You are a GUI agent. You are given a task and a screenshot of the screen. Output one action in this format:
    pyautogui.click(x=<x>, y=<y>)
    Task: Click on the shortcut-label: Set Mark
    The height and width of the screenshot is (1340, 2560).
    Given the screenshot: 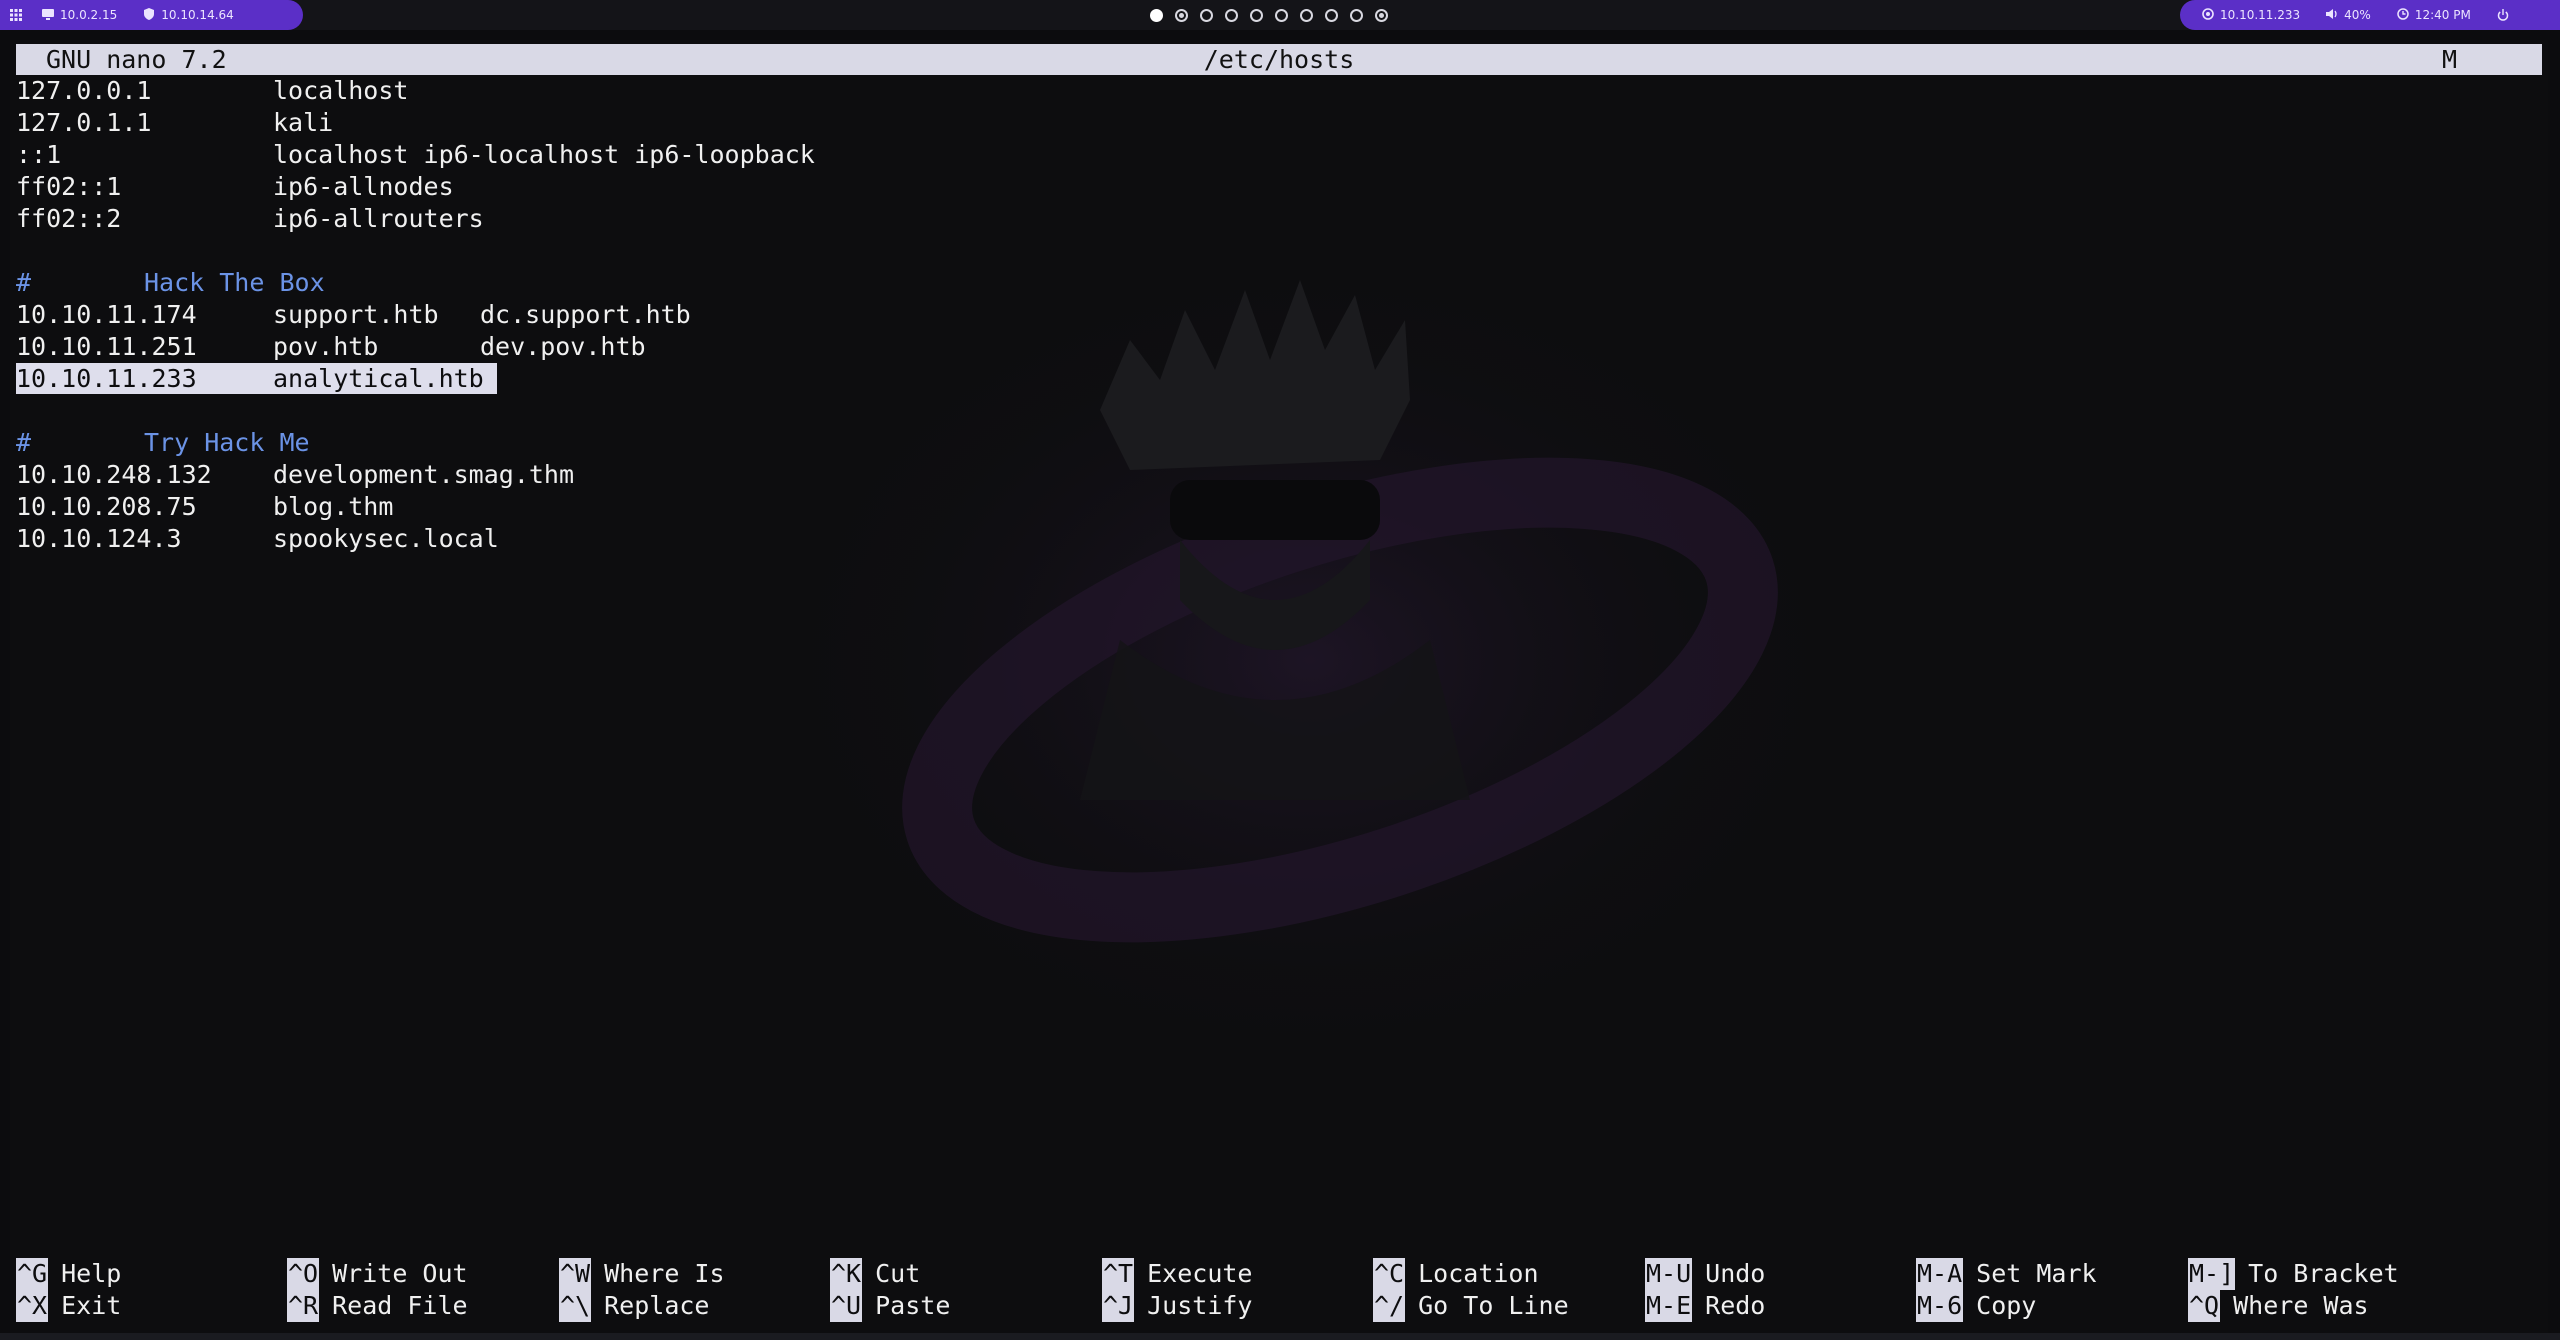 What is the action you would take?
    pyautogui.click(x=2036, y=1273)
    